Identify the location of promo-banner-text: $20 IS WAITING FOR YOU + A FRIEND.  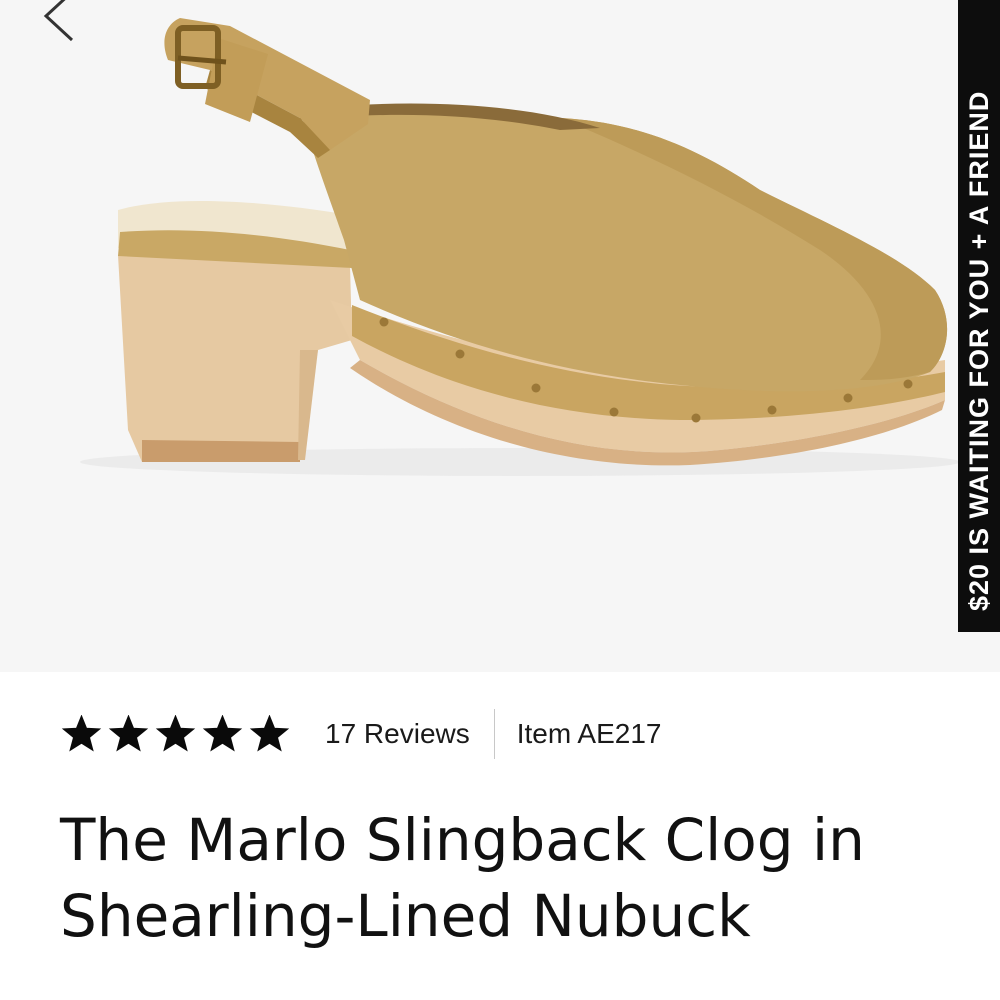
(979, 350).